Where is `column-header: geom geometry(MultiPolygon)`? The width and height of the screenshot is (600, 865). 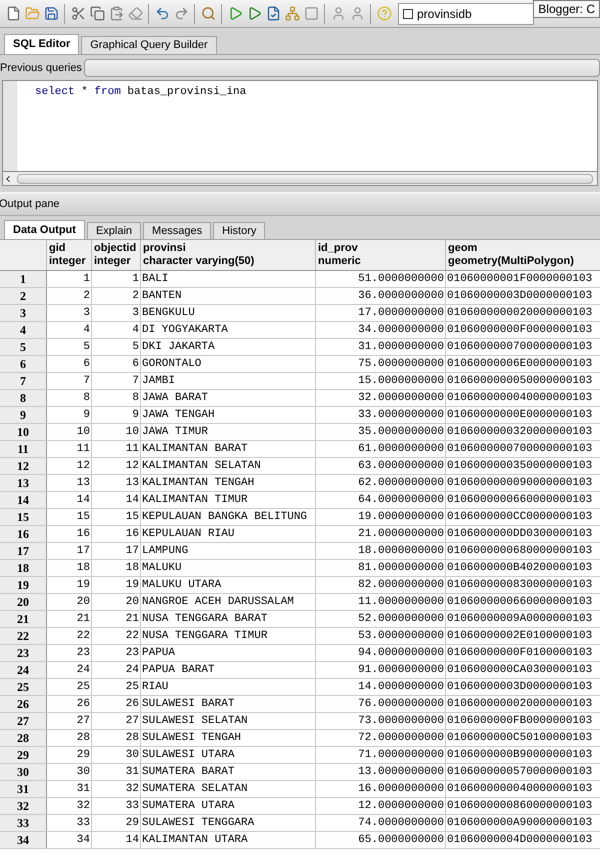
column-header: geom geometry(MultiPolygon) is located at coordinates (523, 255).